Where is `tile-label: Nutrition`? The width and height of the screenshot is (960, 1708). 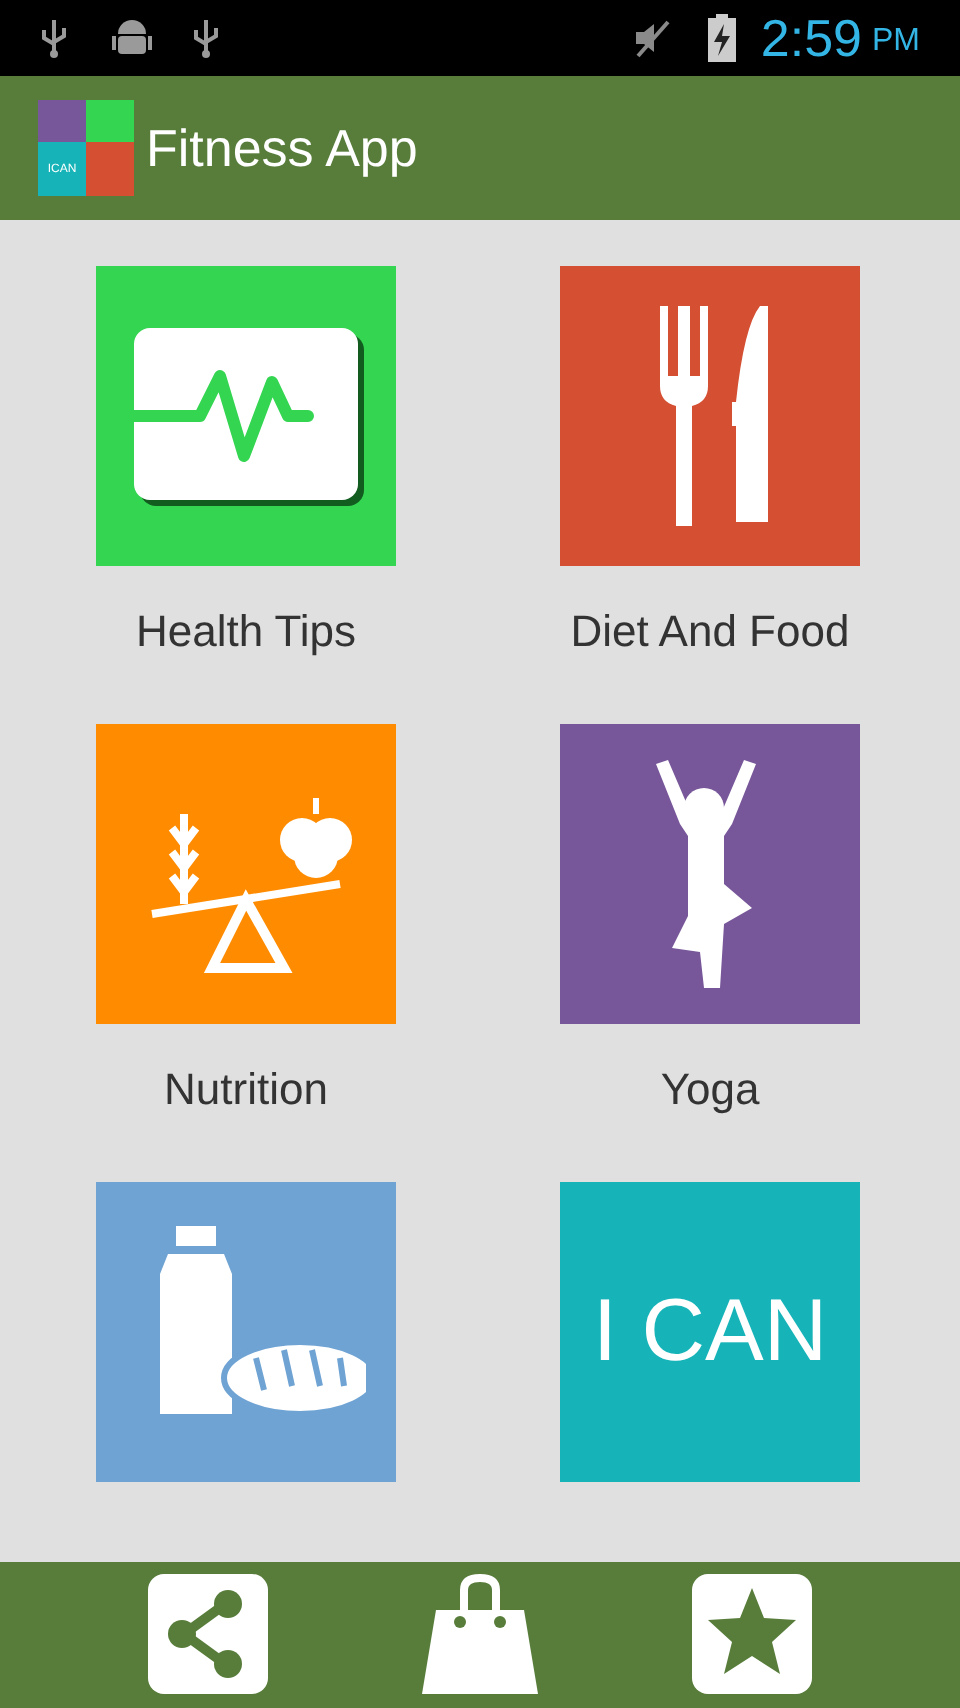 tile-label: Nutrition is located at coordinates (246, 1090).